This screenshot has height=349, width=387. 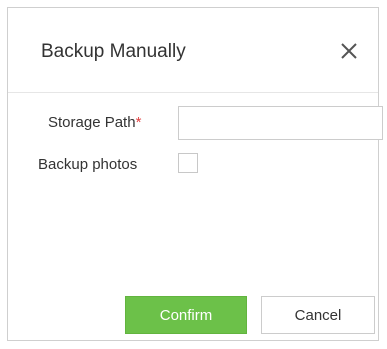 I want to click on required-mark: *, so click(x=138, y=122).